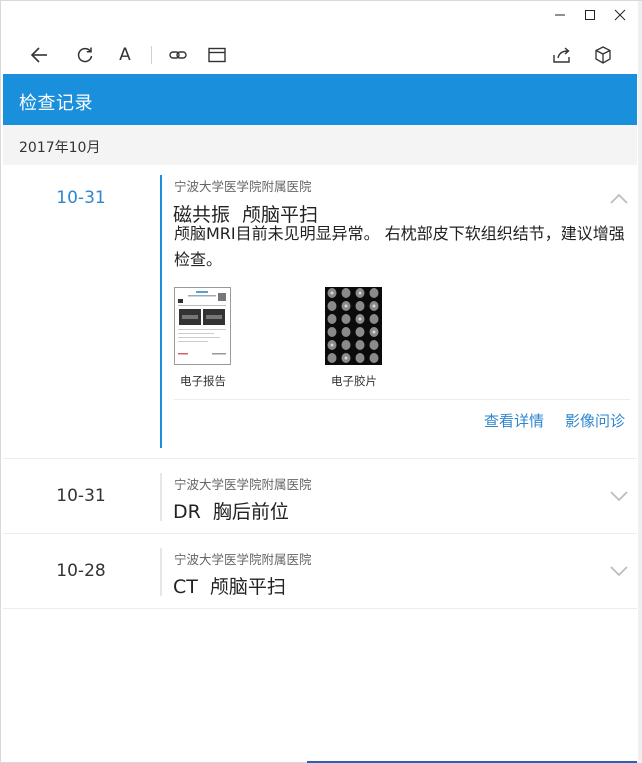 The height and width of the screenshot is (763, 642). What do you see at coordinates (320, 99) in the screenshot?
I see `page-header: 检查记录` at bounding box center [320, 99].